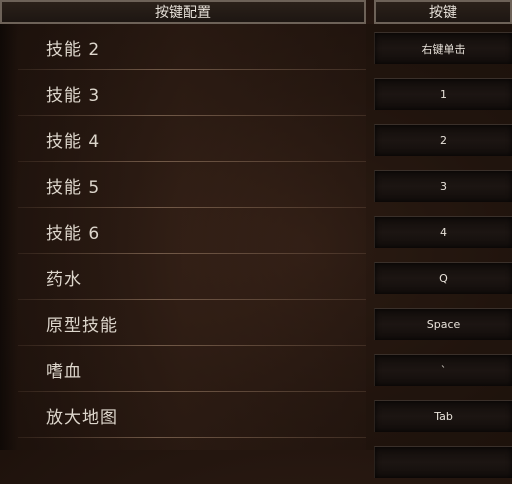 The height and width of the screenshot is (484, 512). Describe the element at coordinates (443, 232) in the screenshot. I see `key-binding-button: 4` at that location.